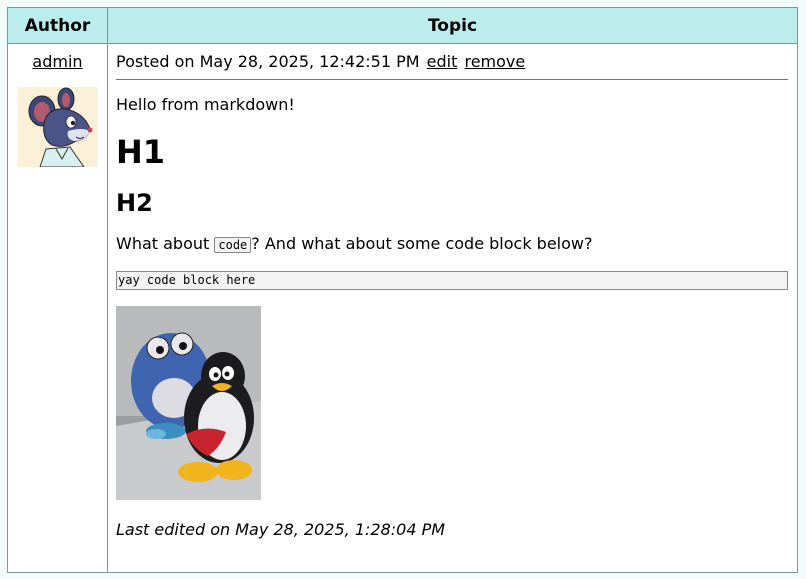 The height and width of the screenshot is (579, 806). Describe the element at coordinates (494, 61) in the screenshot. I see `remove-link: remove` at that location.